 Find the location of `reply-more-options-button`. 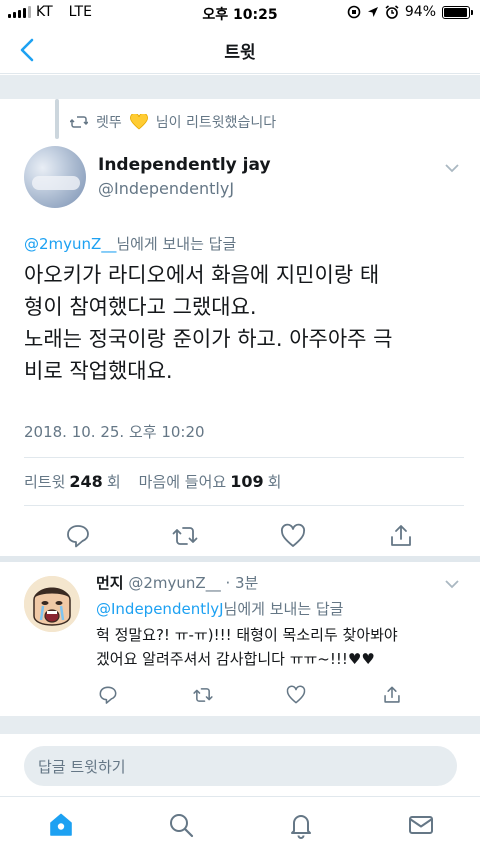

reply-more-options-button is located at coordinates (452, 584).